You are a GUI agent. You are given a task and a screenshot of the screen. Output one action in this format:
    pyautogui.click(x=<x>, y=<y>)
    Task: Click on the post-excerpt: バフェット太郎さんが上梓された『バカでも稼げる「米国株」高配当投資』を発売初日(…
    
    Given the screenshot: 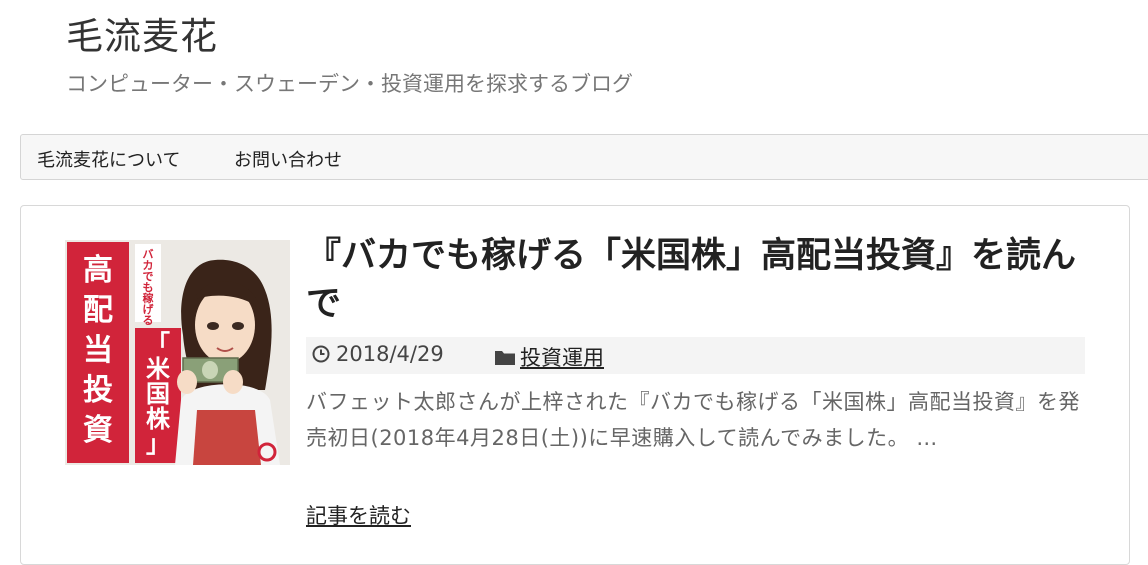 What is the action you would take?
    pyautogui.click(x=693, y=420)
    